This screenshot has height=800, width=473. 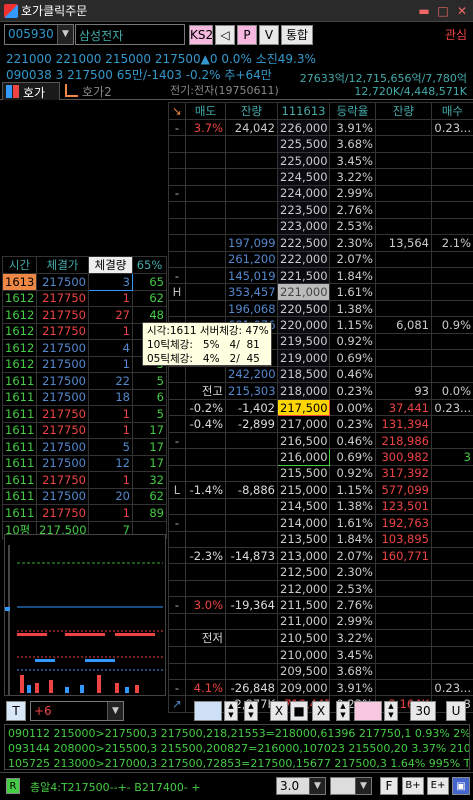 What do you see at coordinates (303, 226) in the screenshot?
I see `book-price: 223,000` at bounding box center [303, 226].